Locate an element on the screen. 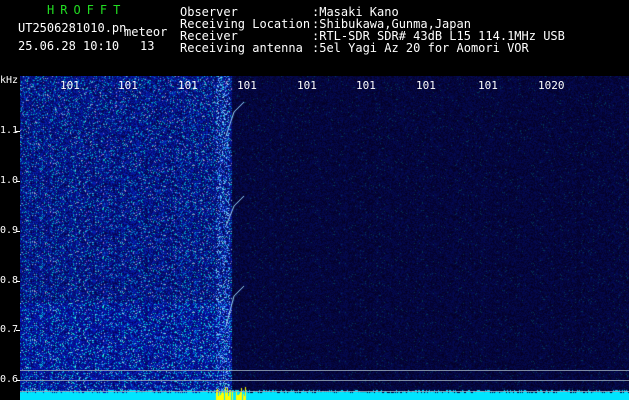 This screenshot has height=400, width=629. x-tick-label: 1020 is located at coordinates (551, 85).